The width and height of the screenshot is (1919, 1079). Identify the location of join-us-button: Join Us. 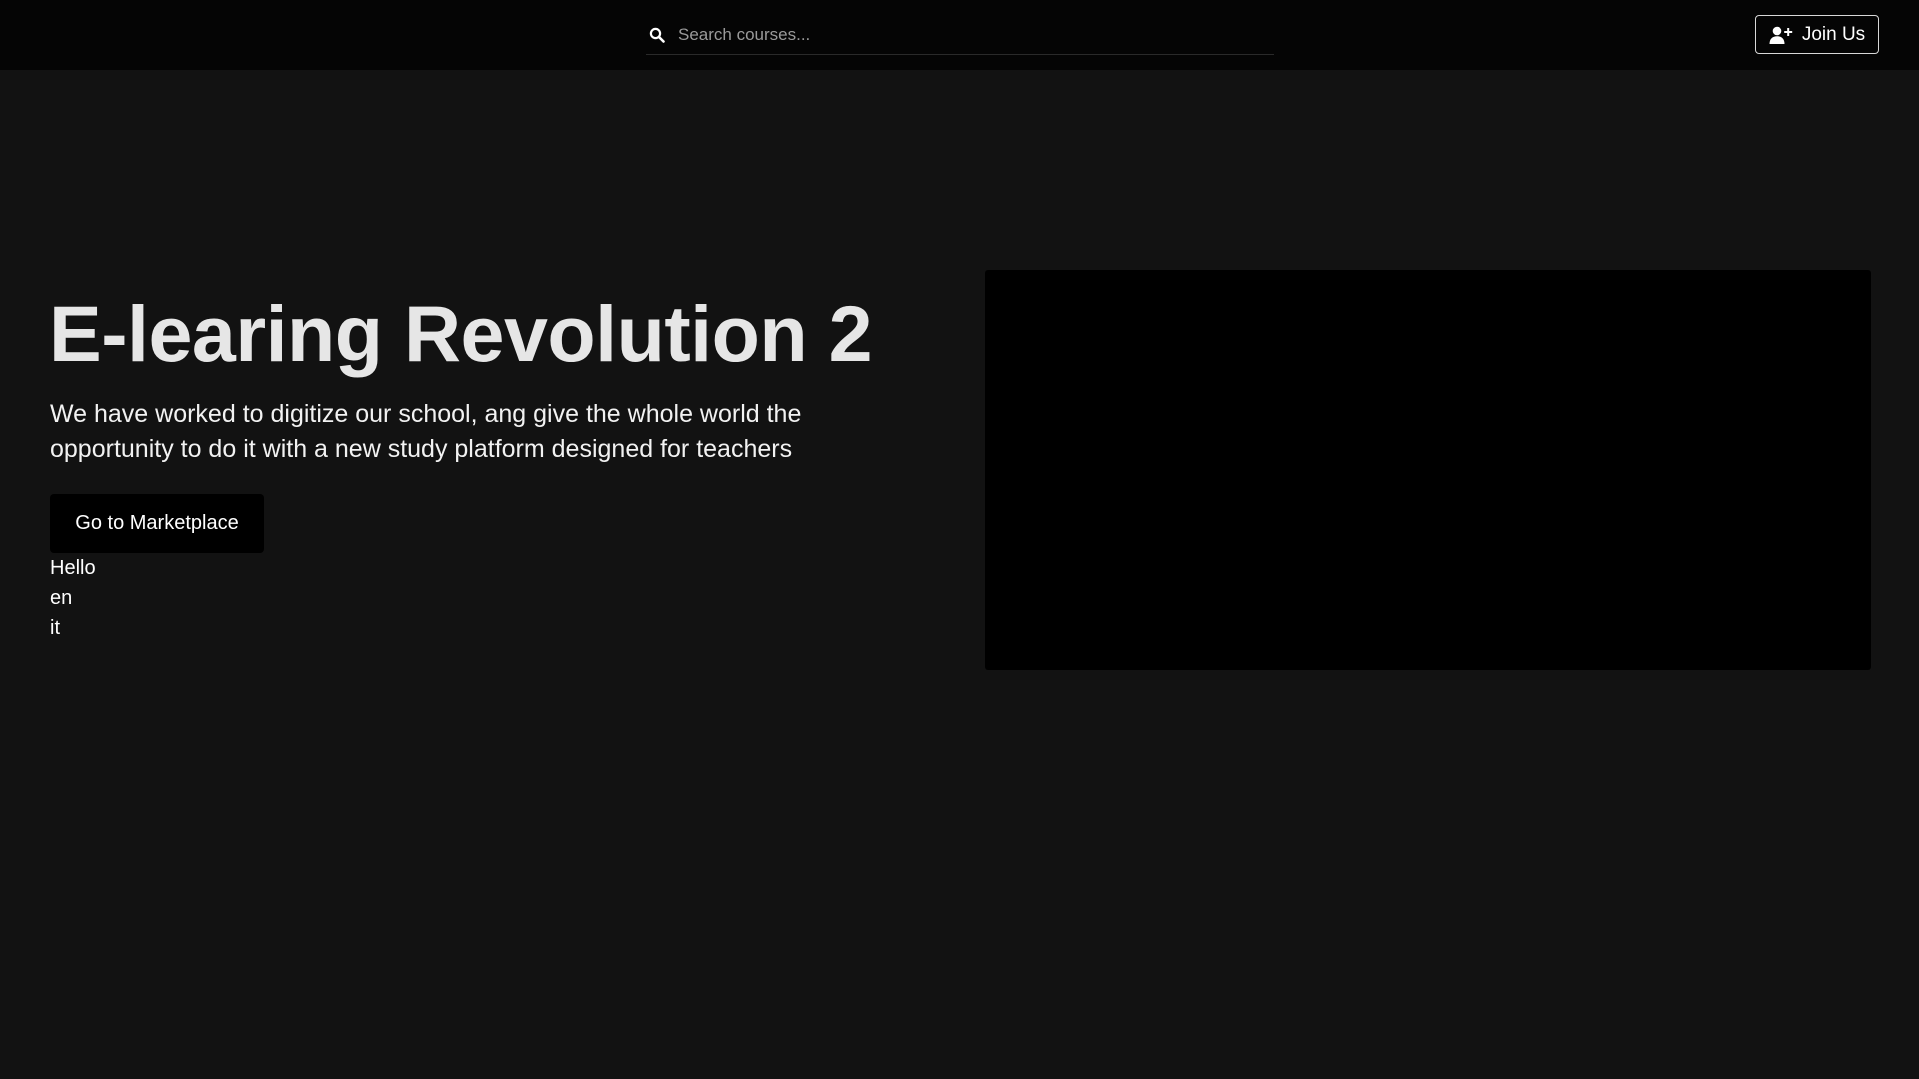
(1817, 34).